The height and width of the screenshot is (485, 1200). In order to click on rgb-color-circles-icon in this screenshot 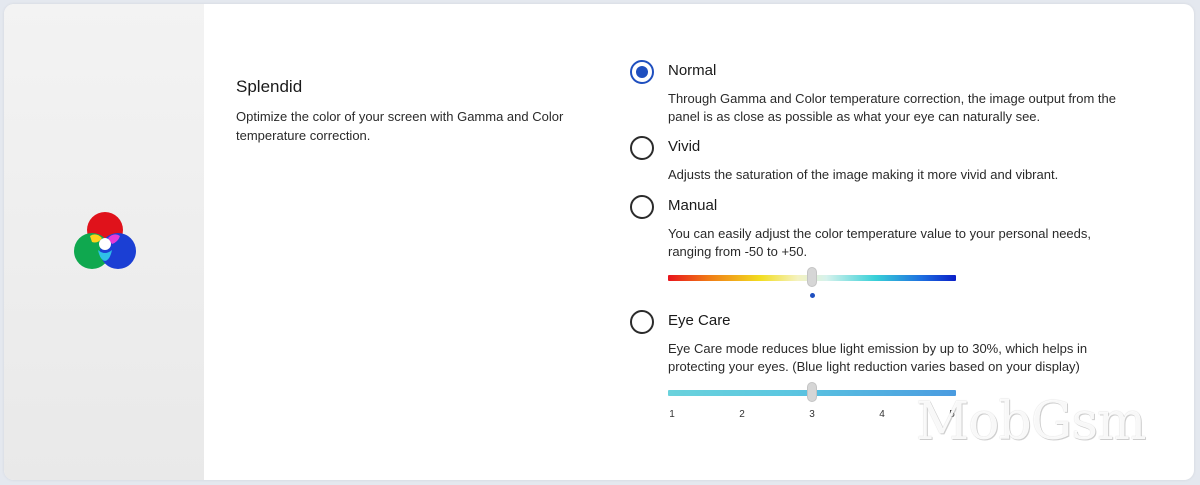, I will do `click(105, 240)`.